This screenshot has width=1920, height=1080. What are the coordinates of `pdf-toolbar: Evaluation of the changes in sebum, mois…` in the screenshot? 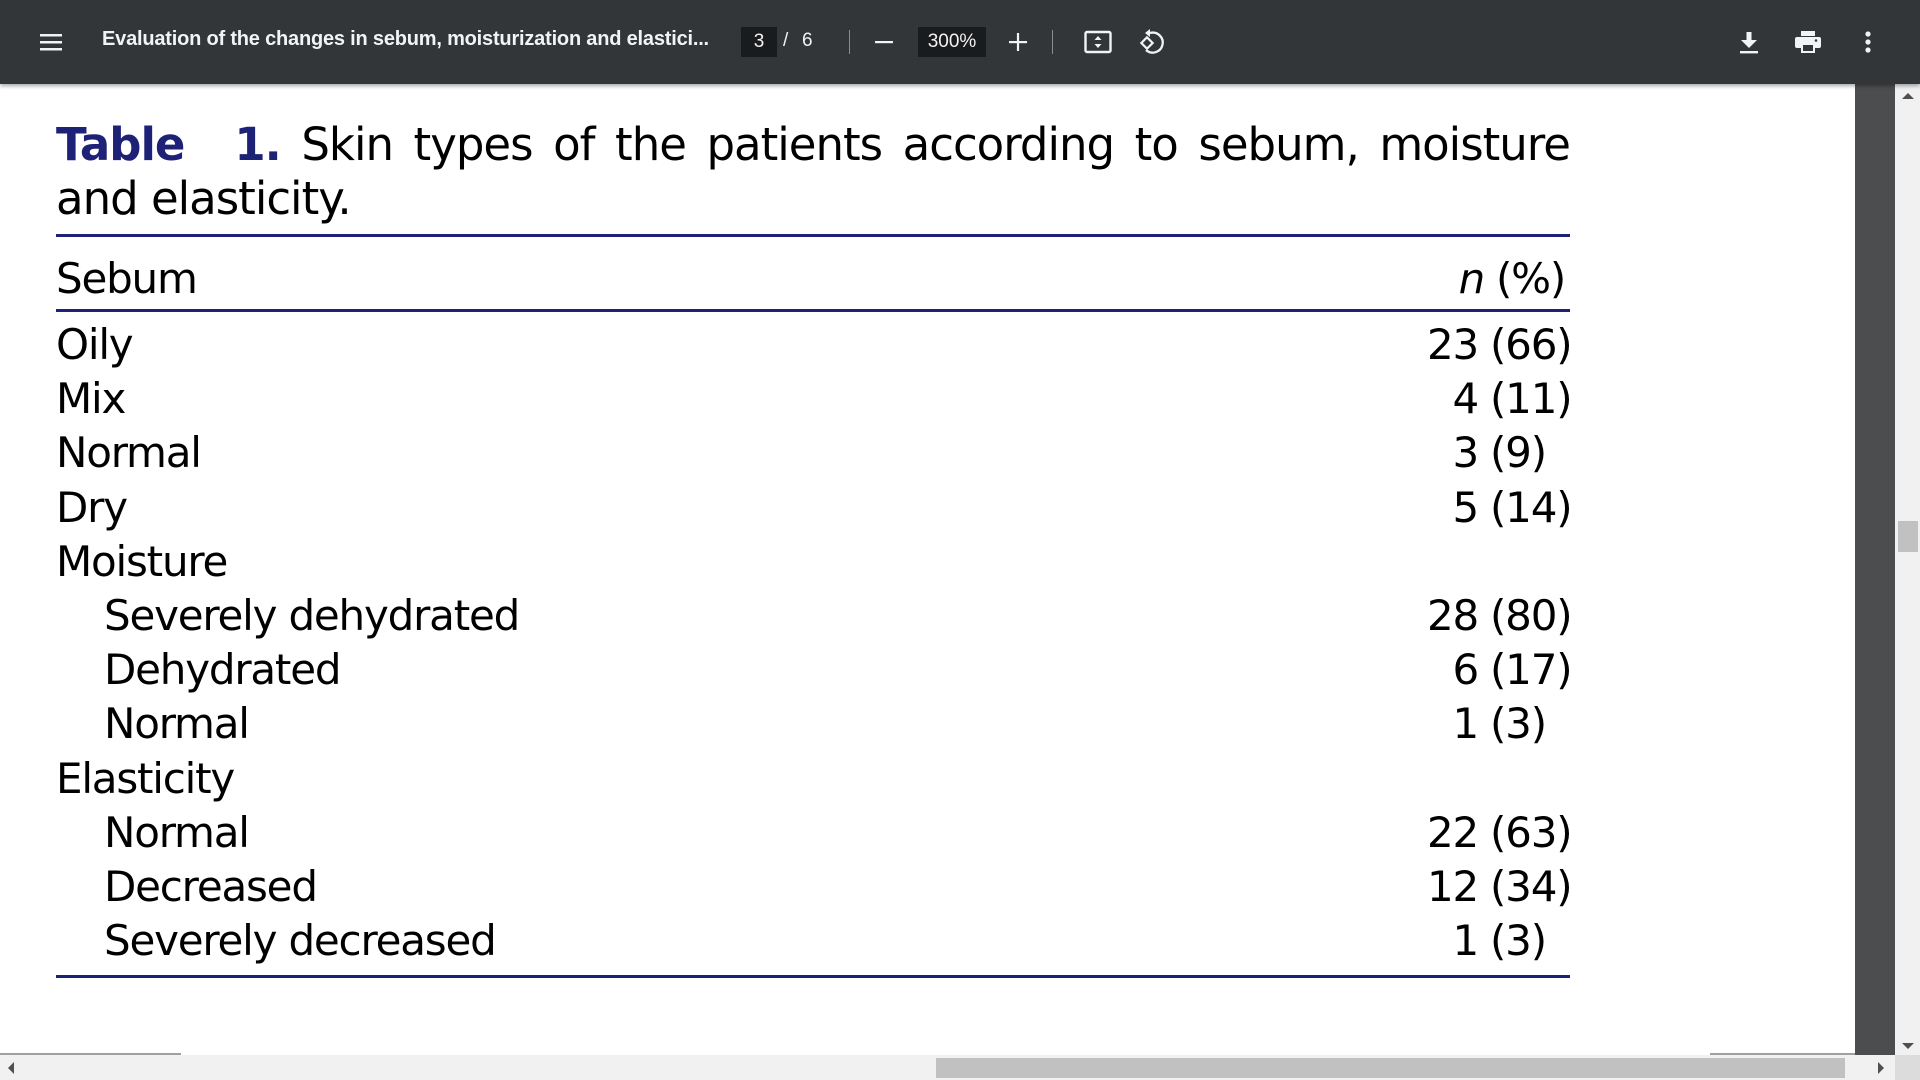 It's located at (960, 42).